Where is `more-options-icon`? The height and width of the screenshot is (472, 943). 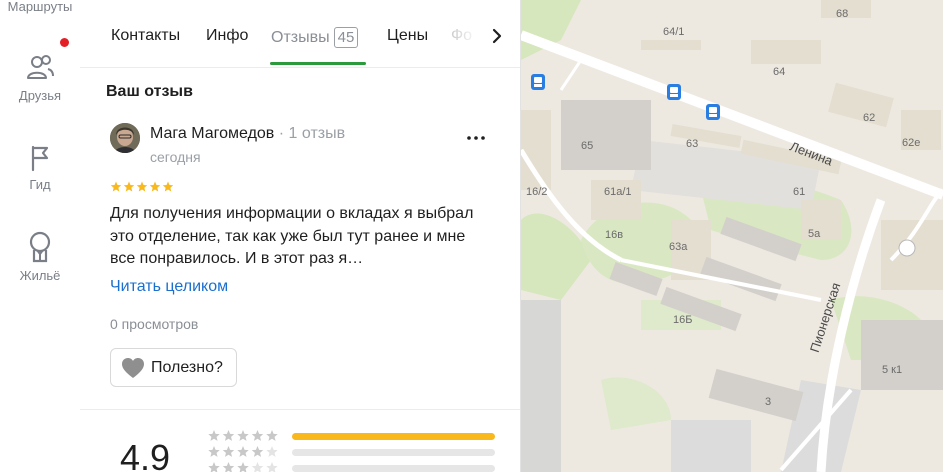 more-options-icon is located at coordinates (476, 138).